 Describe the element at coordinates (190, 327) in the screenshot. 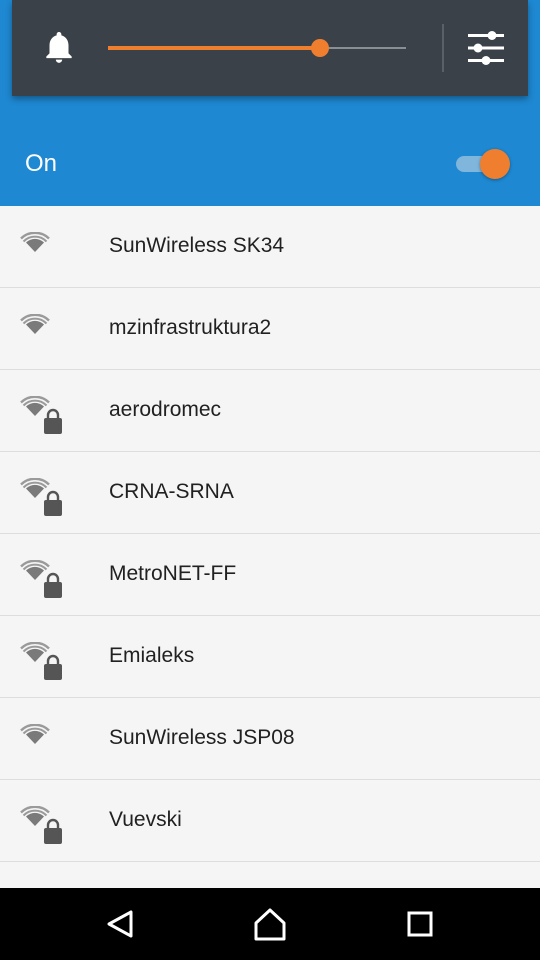

I see `network-name: mzinfrastruktura2` at that location.